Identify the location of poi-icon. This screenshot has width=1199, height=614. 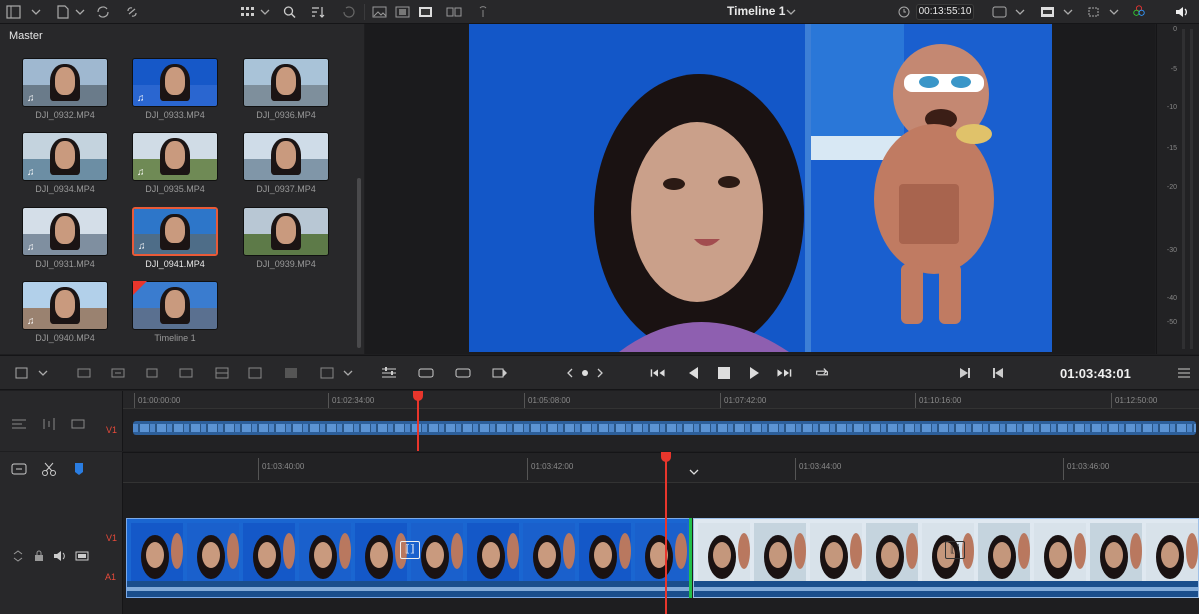
(426, 373).